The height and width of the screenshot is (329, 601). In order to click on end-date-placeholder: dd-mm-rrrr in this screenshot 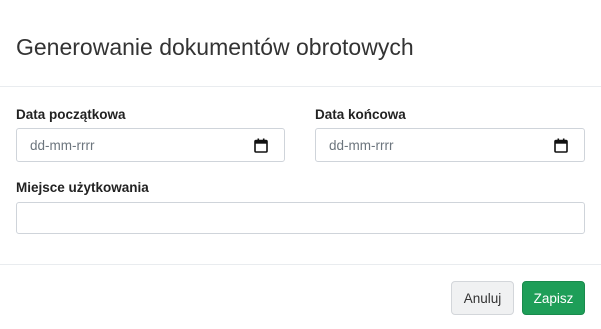, I will do `click(361, 145)`.